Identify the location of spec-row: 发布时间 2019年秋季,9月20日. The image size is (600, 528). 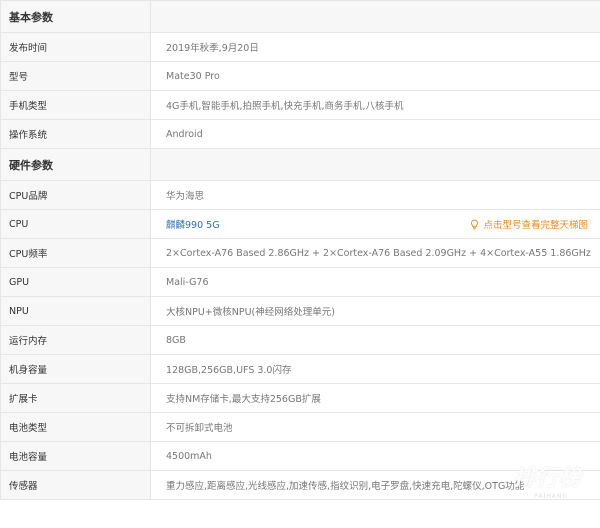
(300, 47).